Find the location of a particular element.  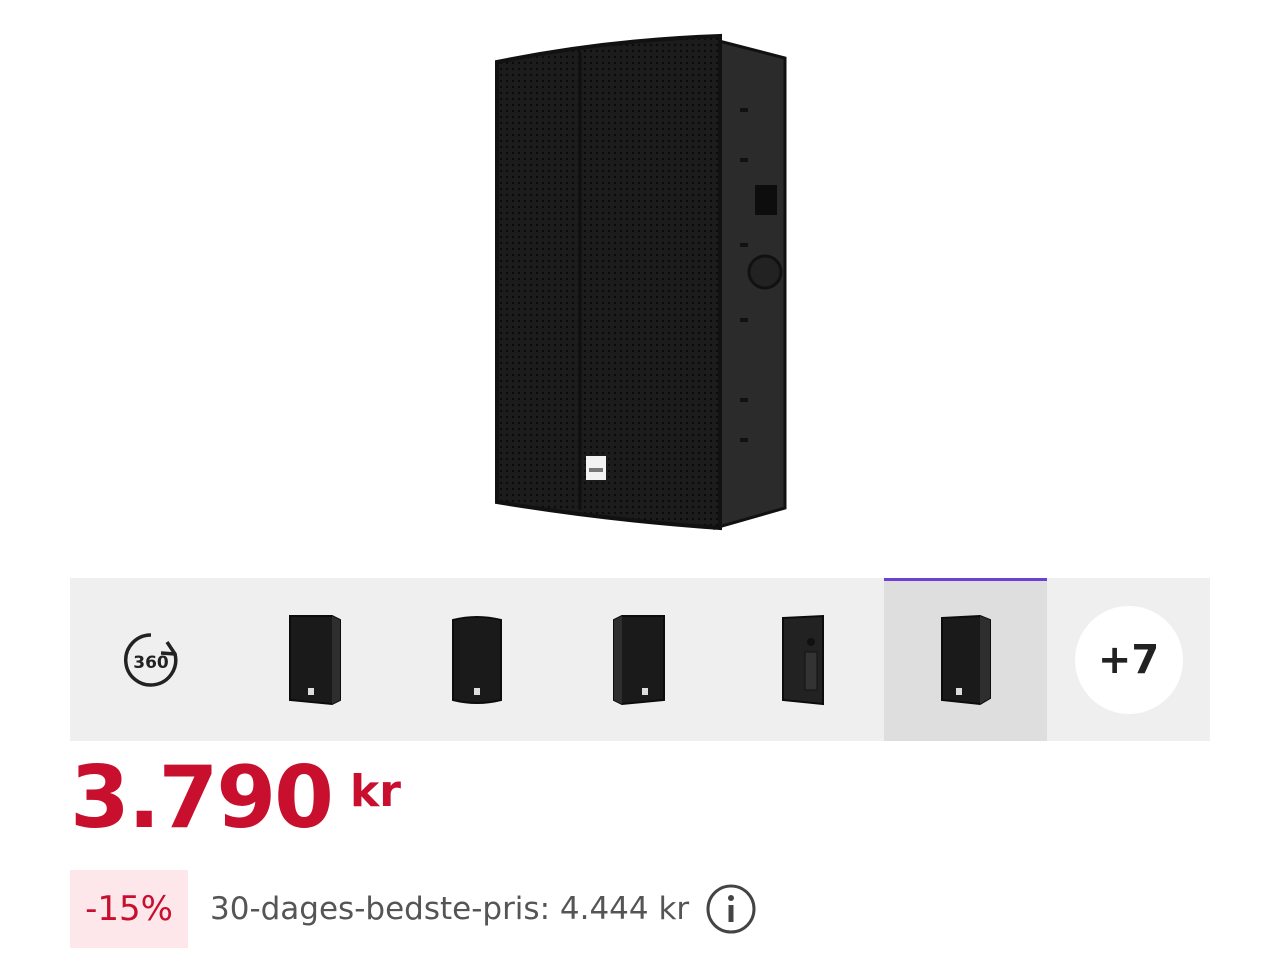

info-icon is located at coordinates (731, 909).